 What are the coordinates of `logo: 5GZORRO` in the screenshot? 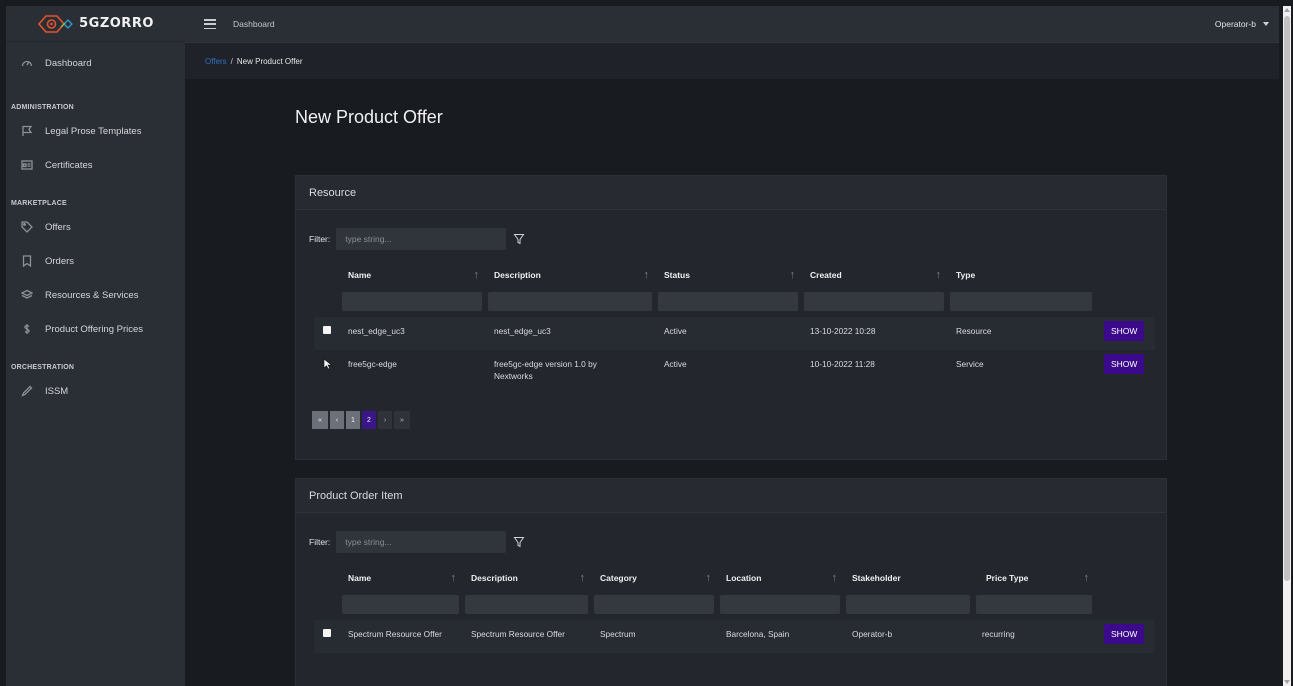 It's located at (95, 24).